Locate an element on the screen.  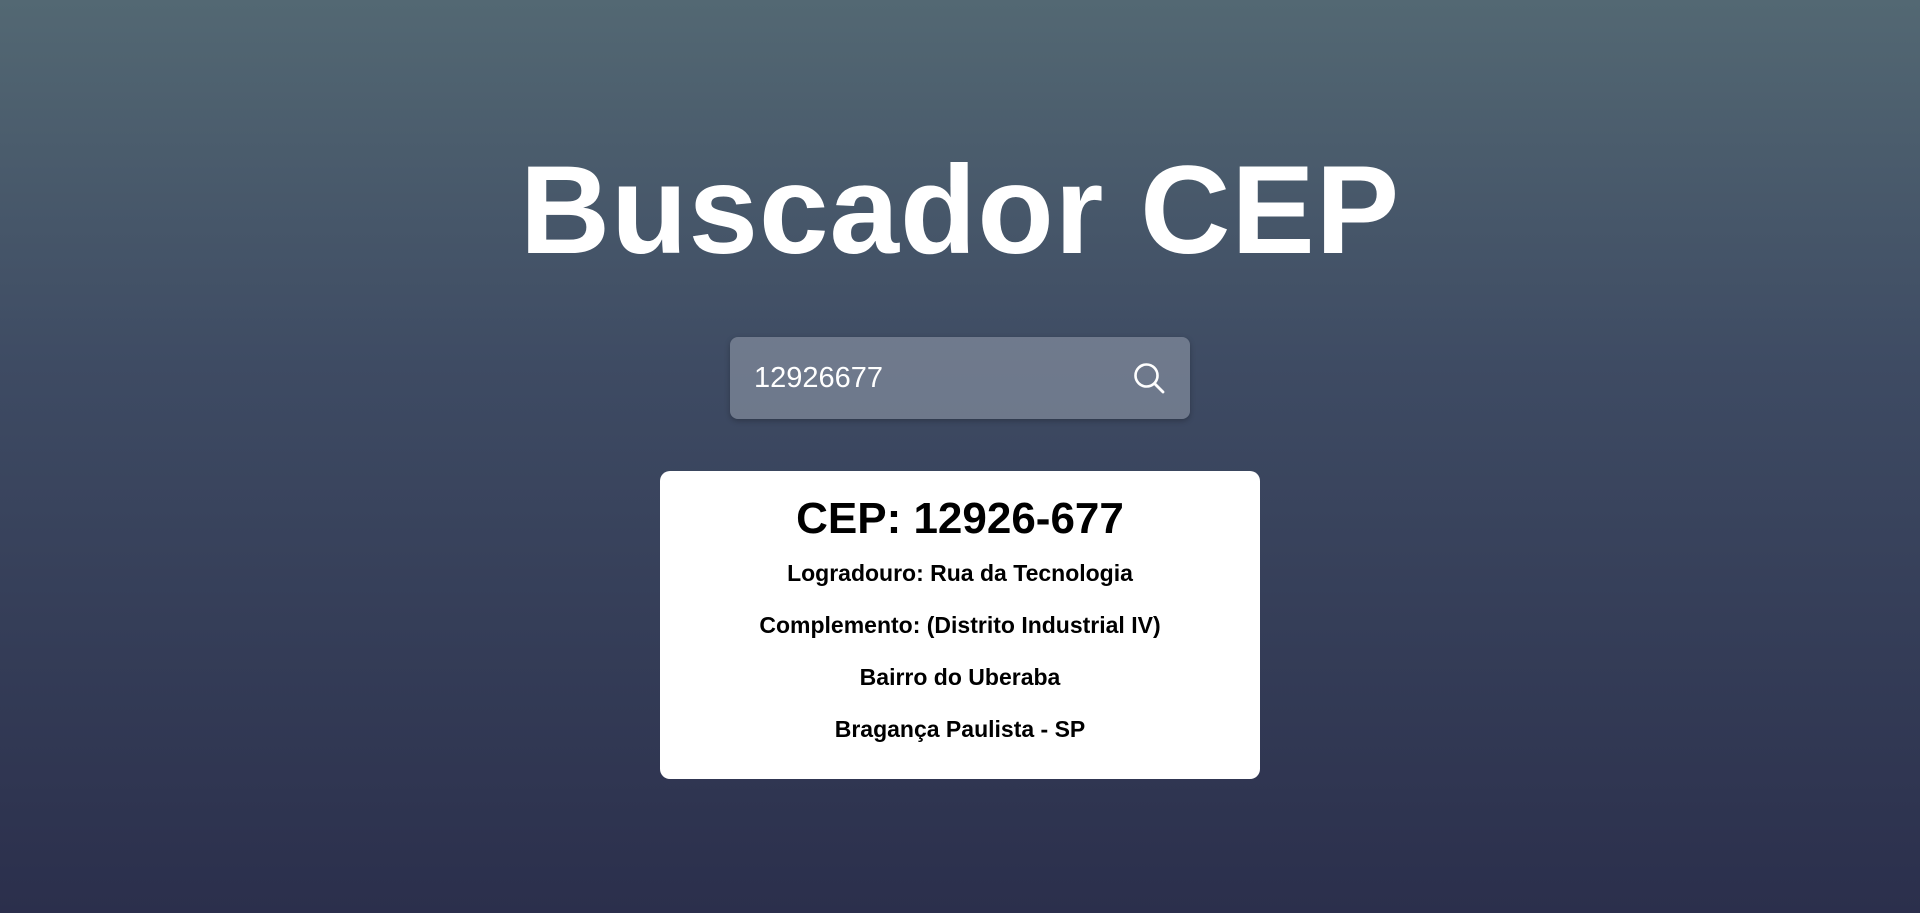
result-cep: CEP: 12926-677 is located at coordinates (960, 518).